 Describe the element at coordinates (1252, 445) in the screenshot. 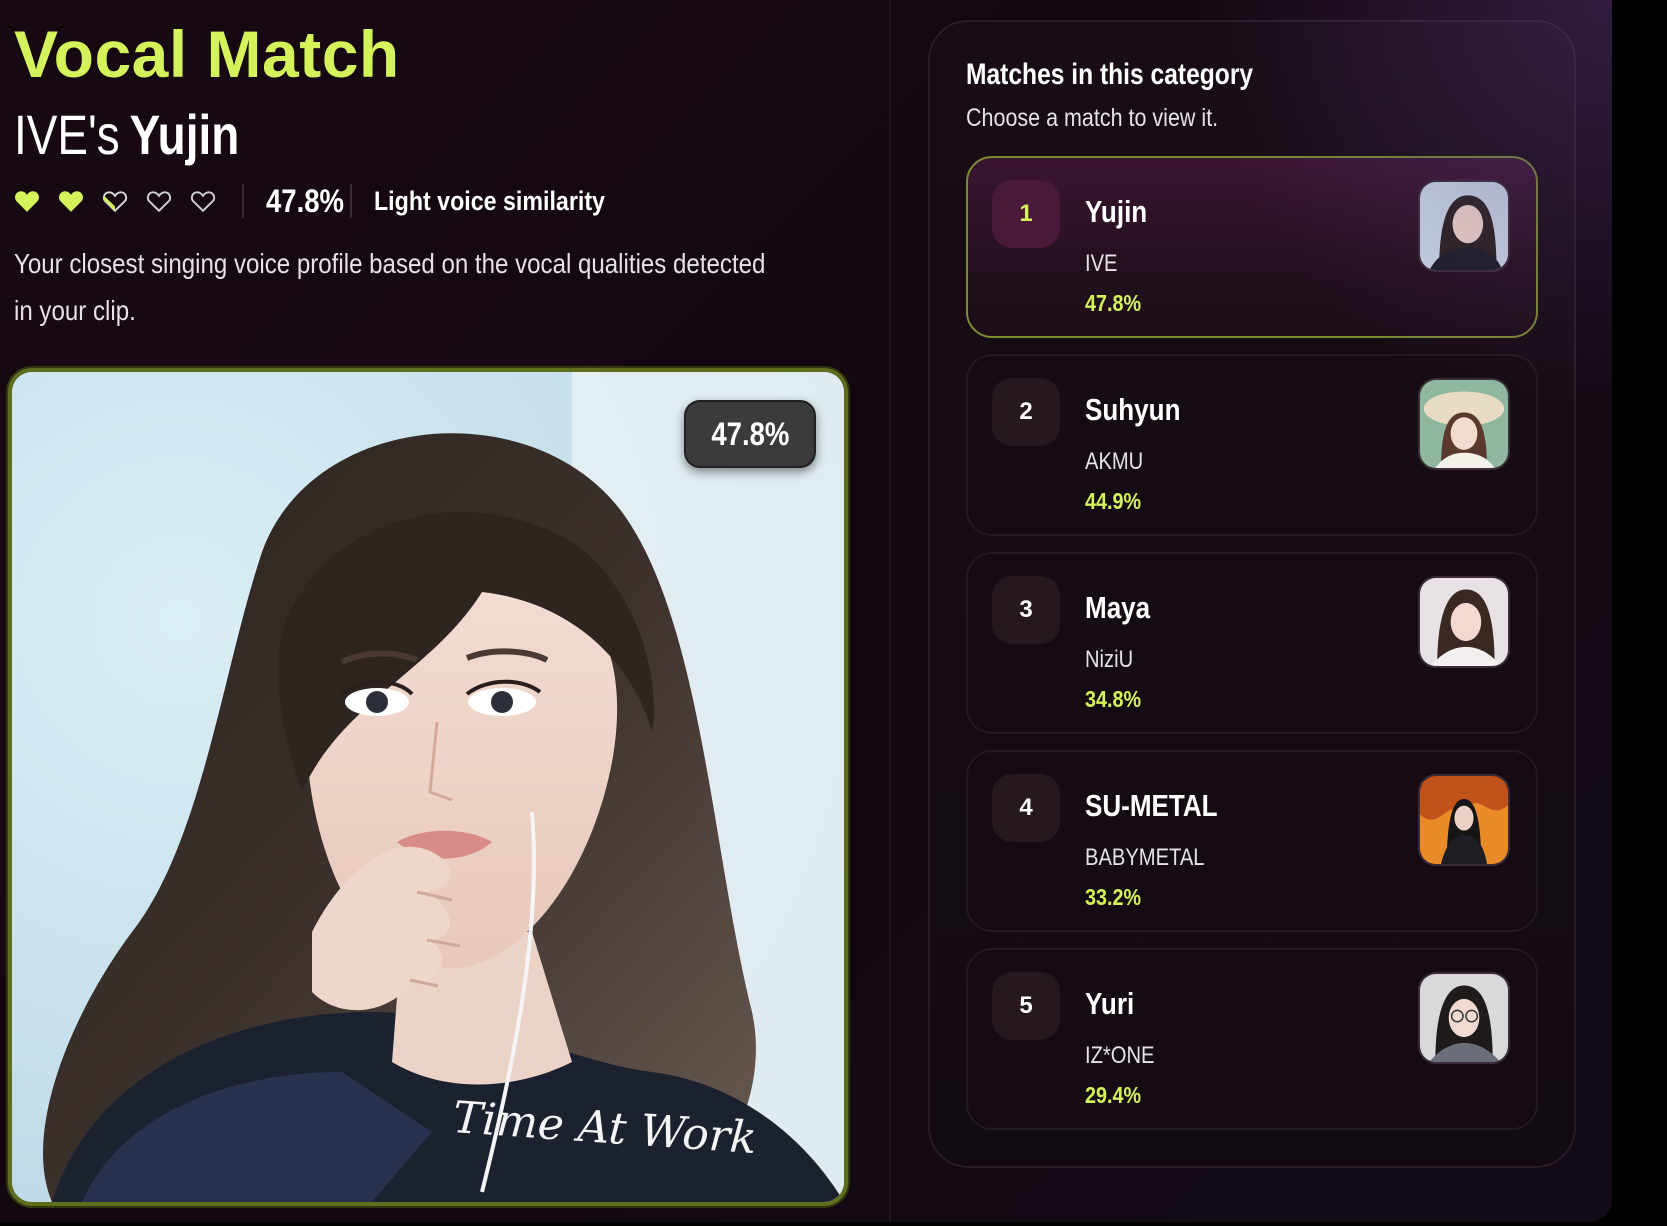

I see `match-card-suhyun: 2 Suhyun AKMU 44.9%` at that location.